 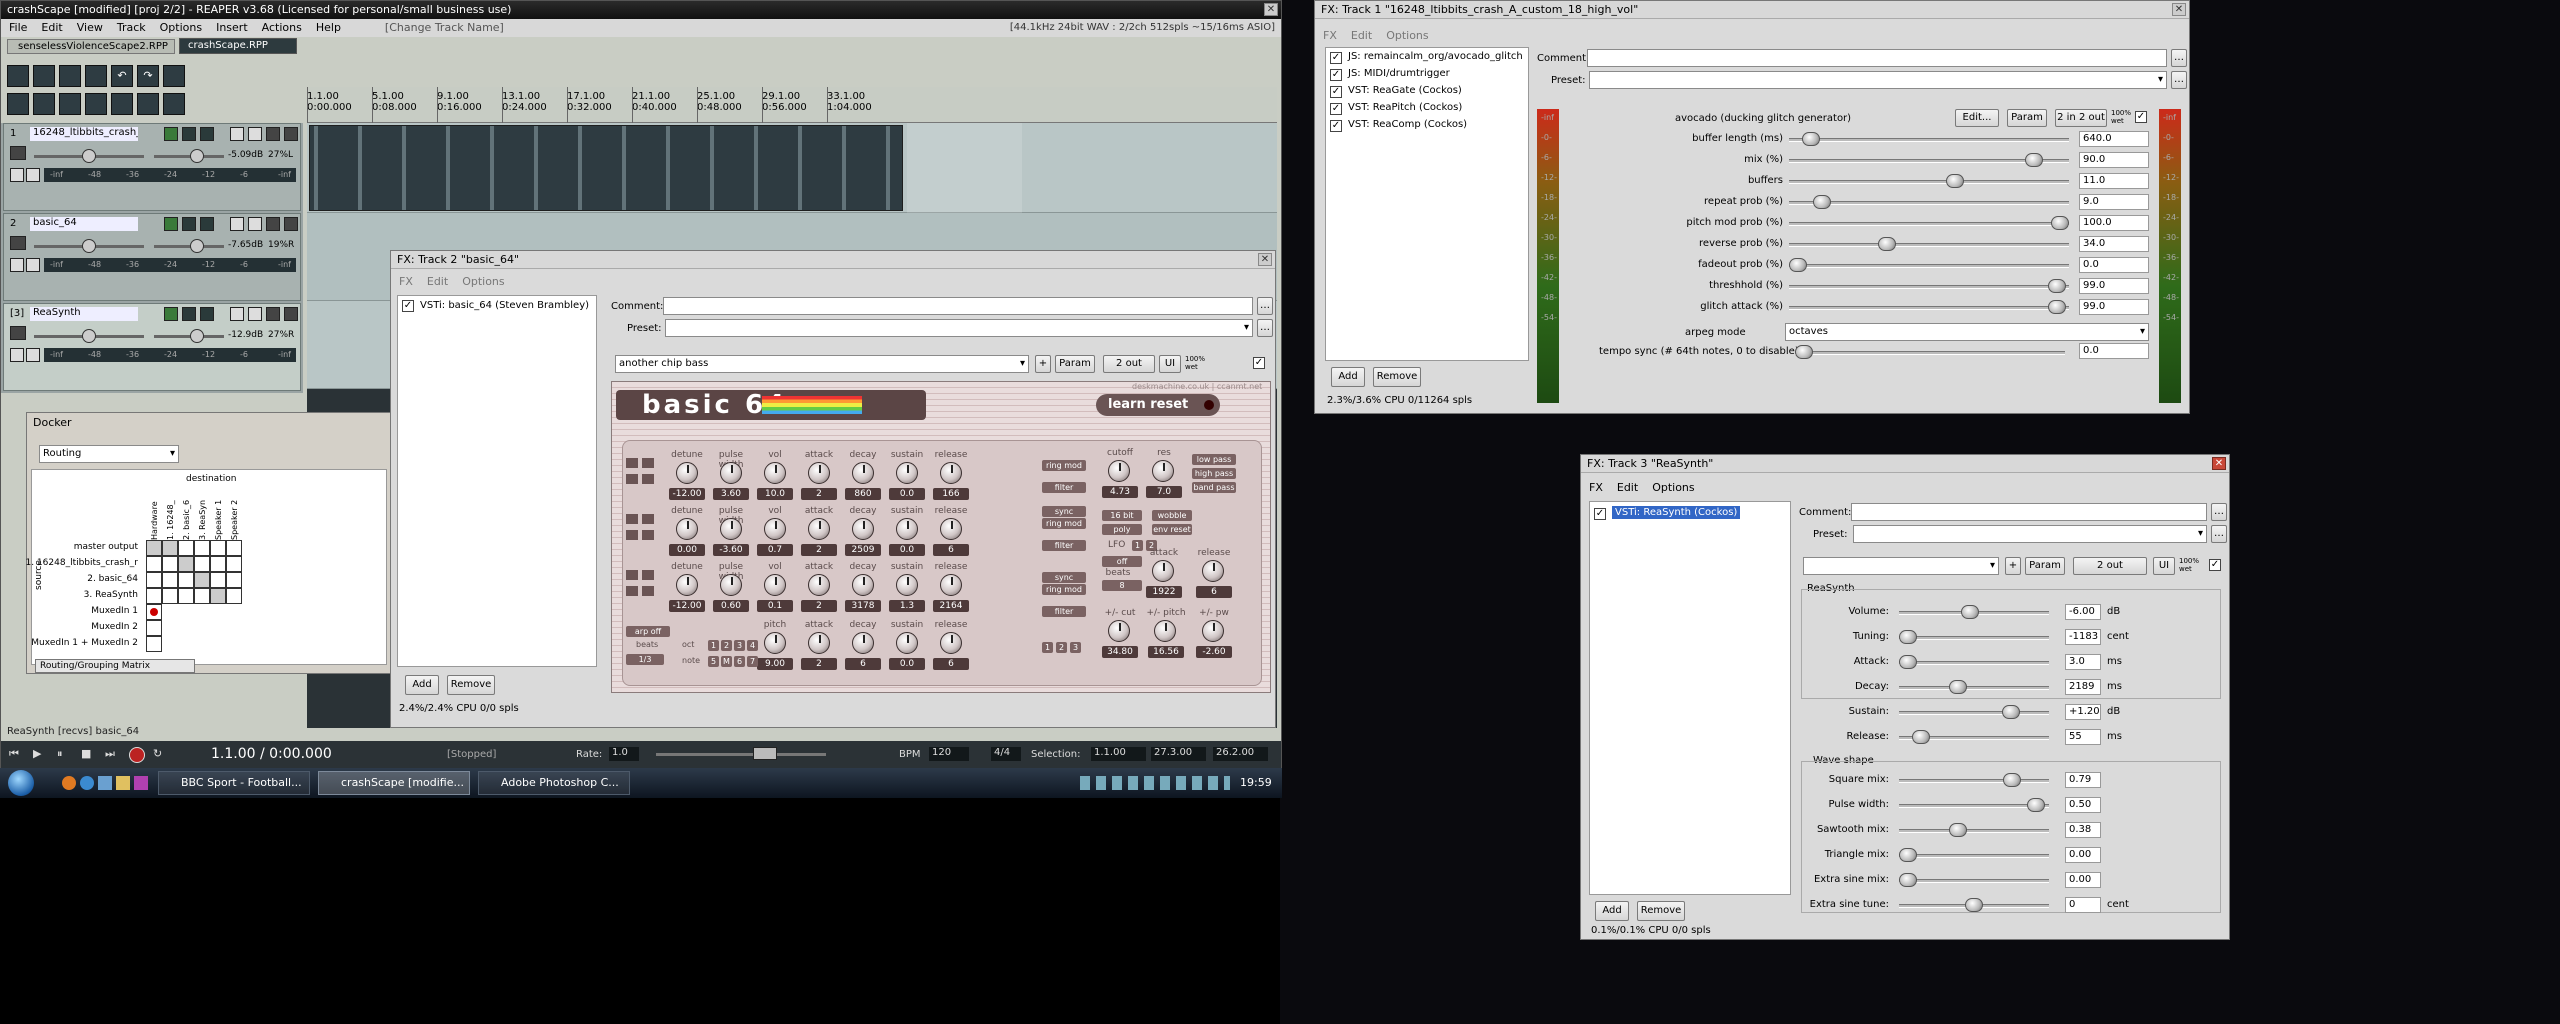 What do you see at coordinates (2114, 351) in the screenshot?
I see `fx1-tempo-value: 0.0` at bounding box center [2114, 351].